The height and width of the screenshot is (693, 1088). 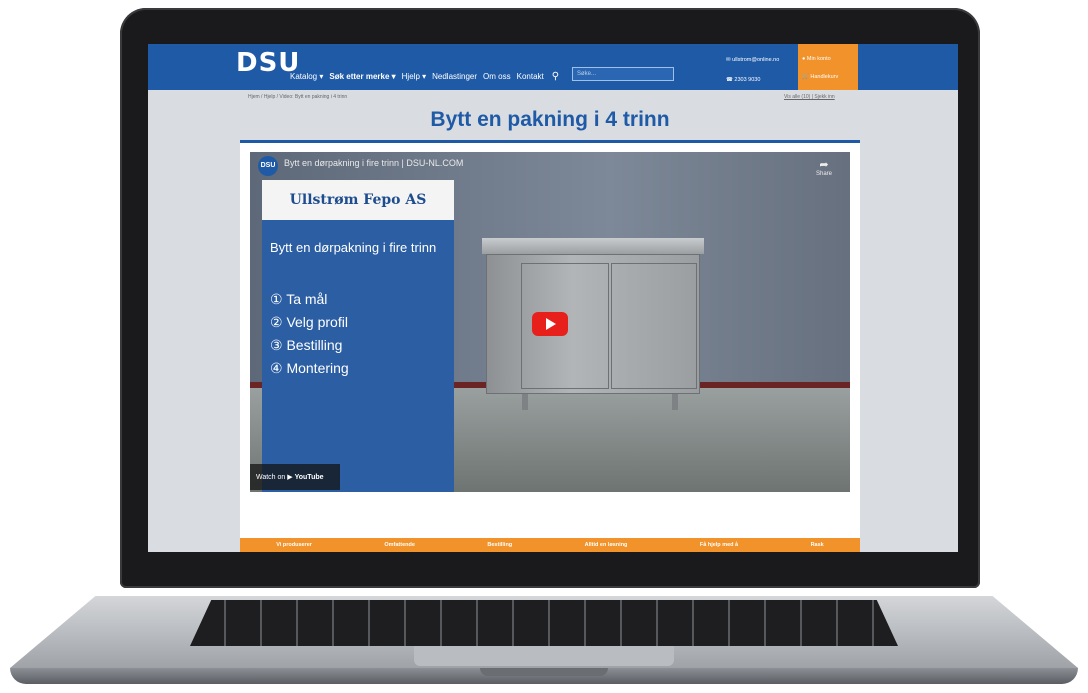 I want to click on laptop-trackpad, so click(x=544, y=656).